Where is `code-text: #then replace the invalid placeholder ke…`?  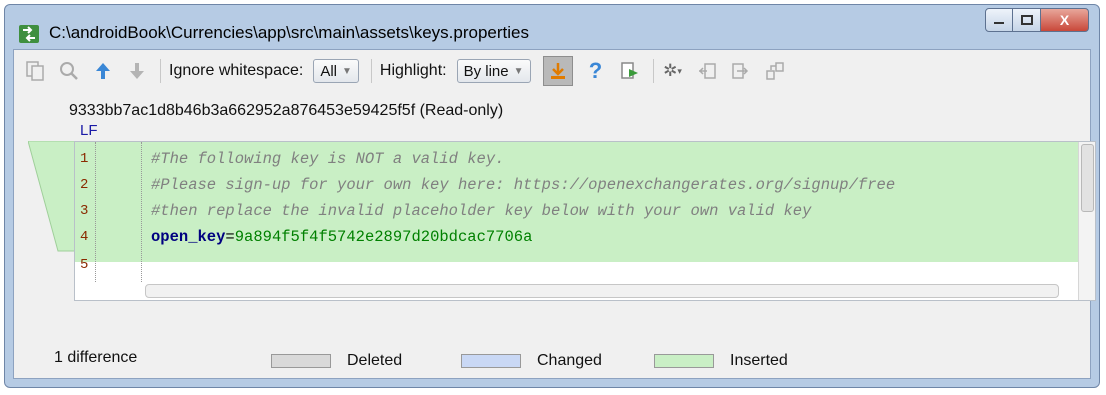
code-text: #then replace the invalid placeholder ke… is located at coordinates (481, 211).